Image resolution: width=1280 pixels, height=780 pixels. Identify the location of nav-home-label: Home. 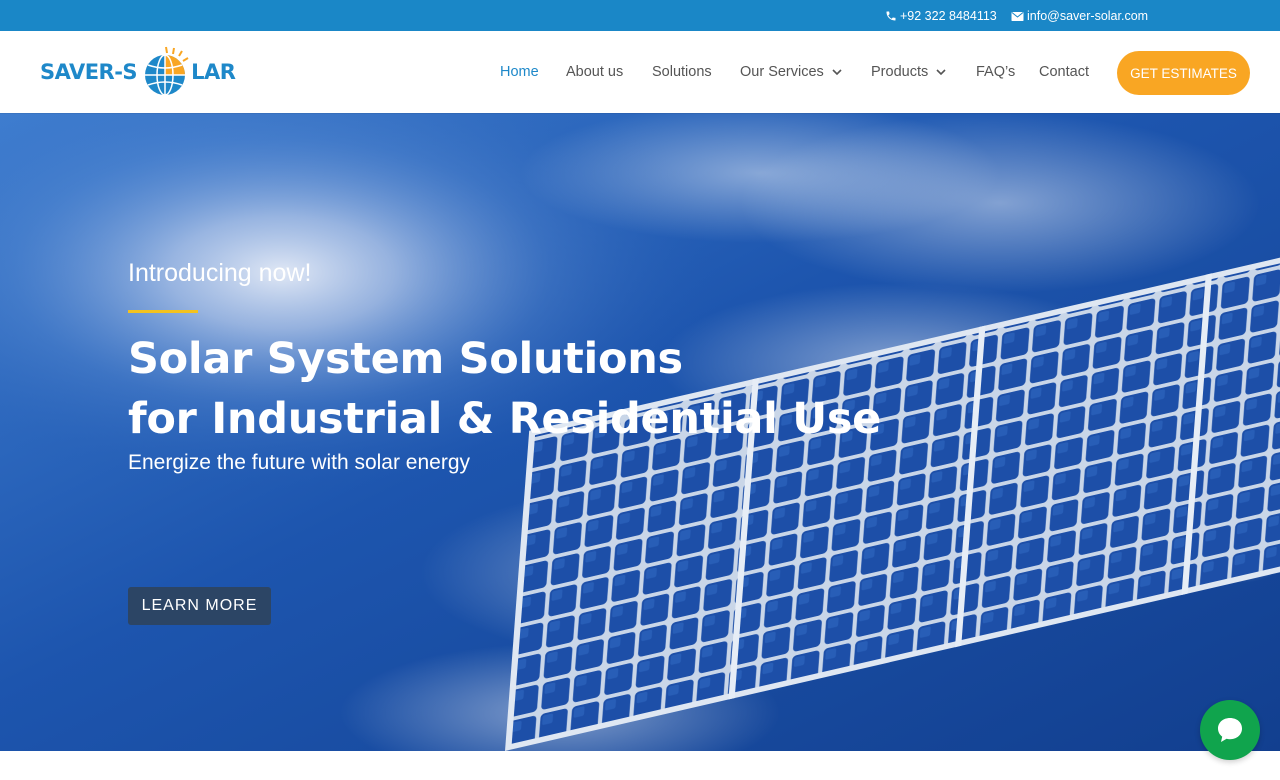
(519, 72).